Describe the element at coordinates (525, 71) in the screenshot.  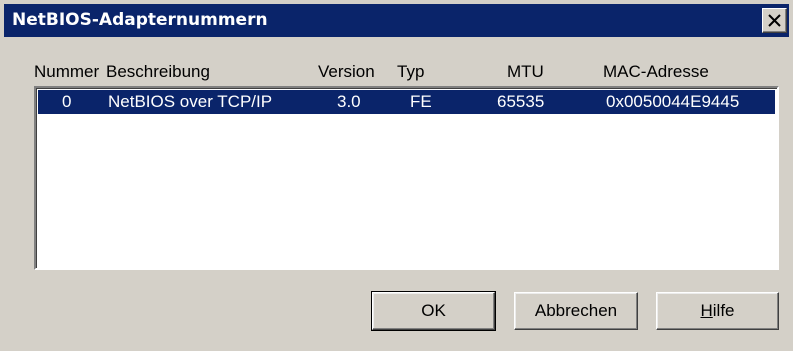
I see `header-mtu: MTU` at that location.